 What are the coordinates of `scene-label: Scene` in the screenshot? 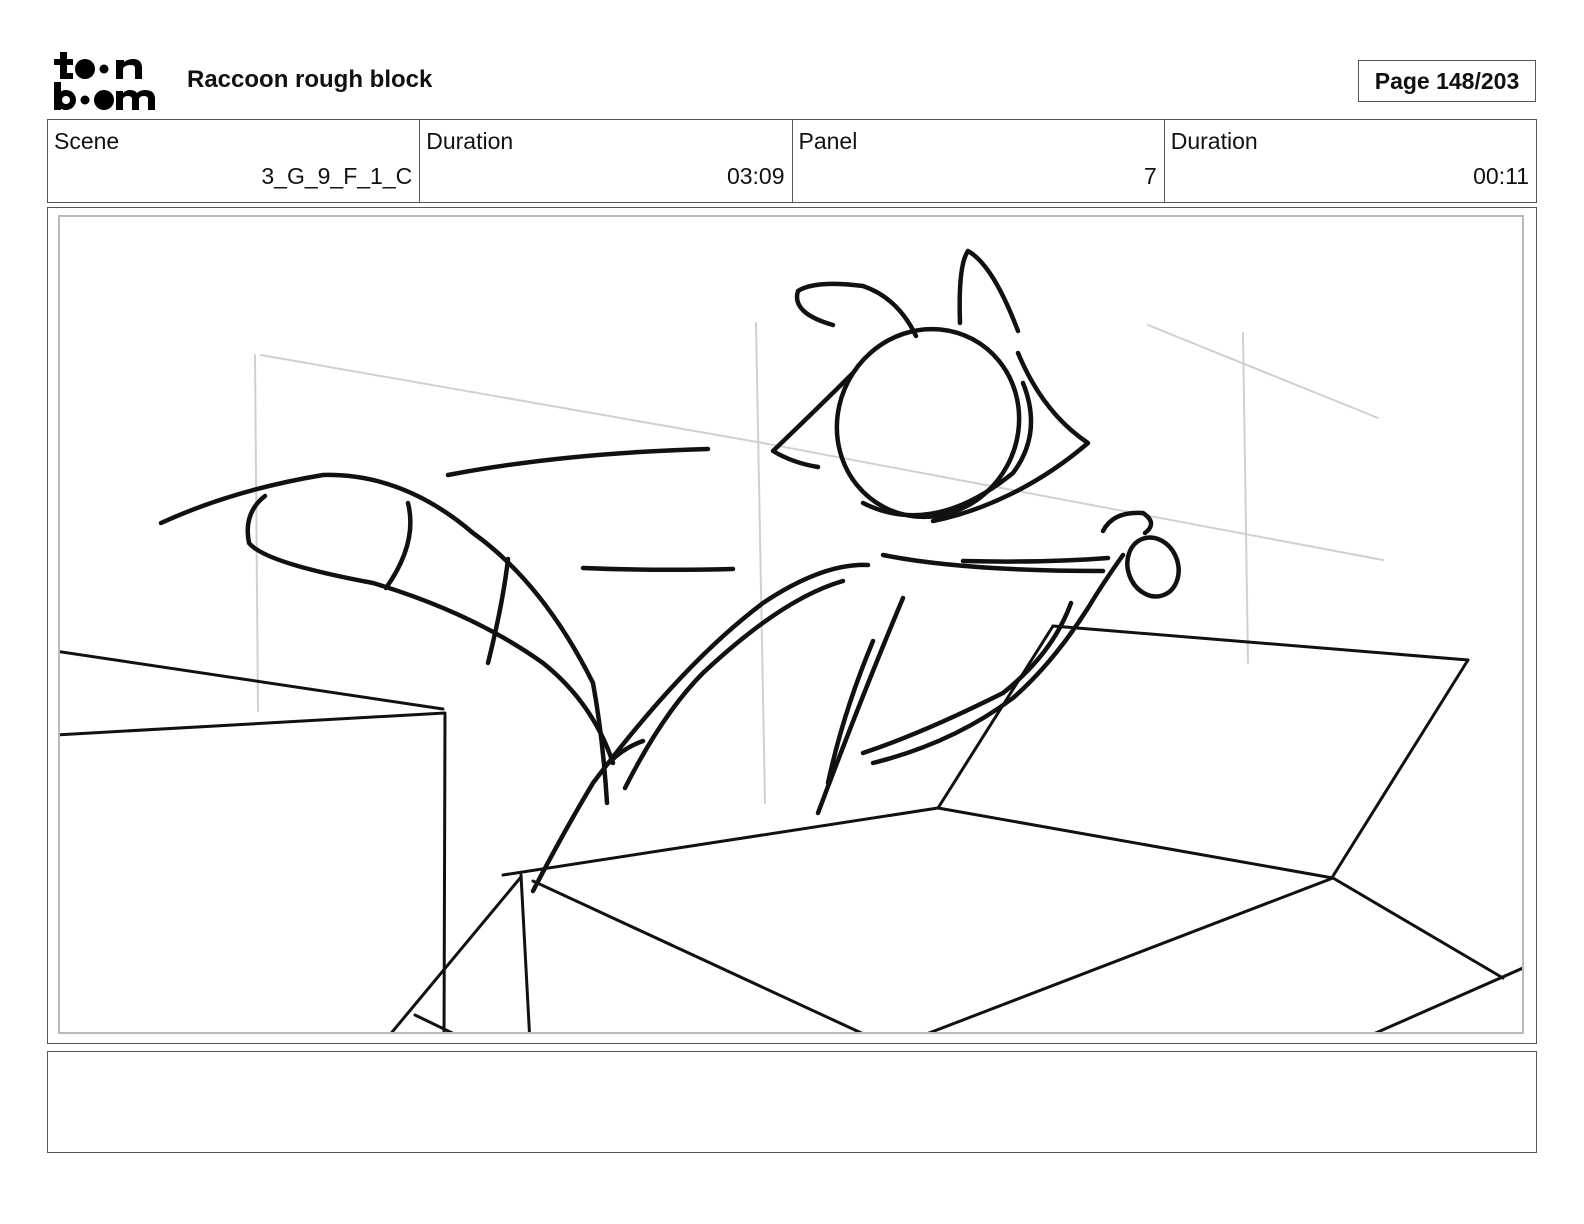 It's located at (87, 141).